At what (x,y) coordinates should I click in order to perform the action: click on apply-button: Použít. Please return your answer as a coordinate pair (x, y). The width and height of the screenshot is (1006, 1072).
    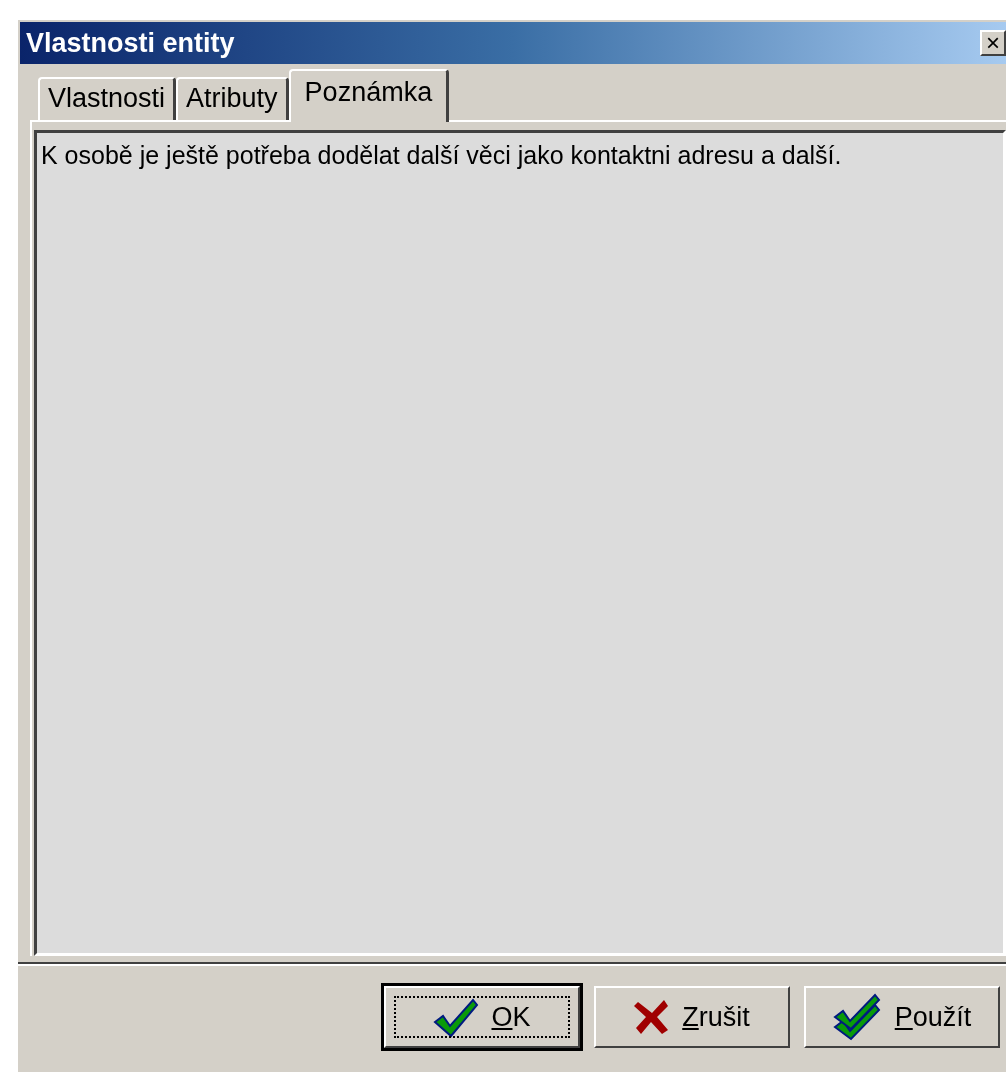
    Looking at the image, I should click on (902, 1017).